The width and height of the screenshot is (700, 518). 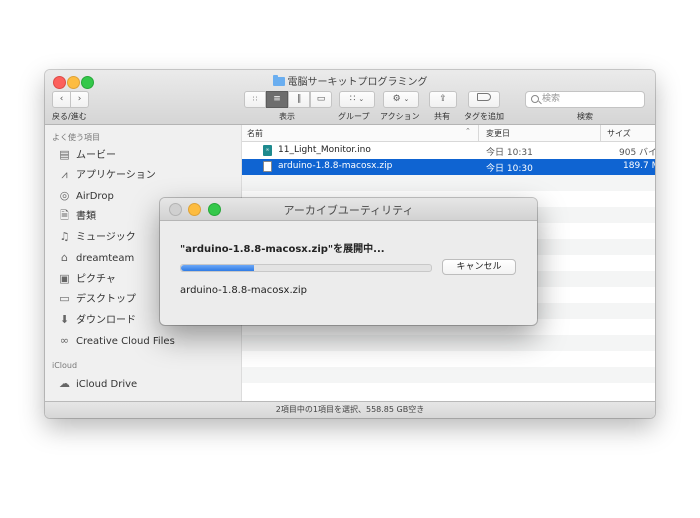 I want to click on sidebar-item-airdrop: ◎ AirDrop, so click(x=86, y=196).